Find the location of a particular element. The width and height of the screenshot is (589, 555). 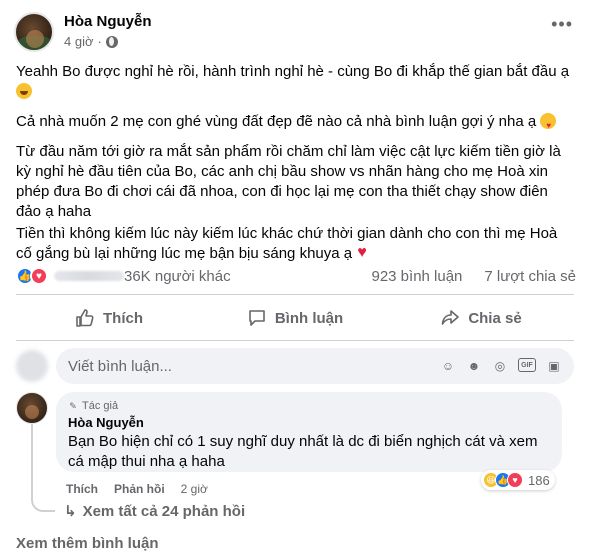

divider-bottom is located at coordinates (295, 340).